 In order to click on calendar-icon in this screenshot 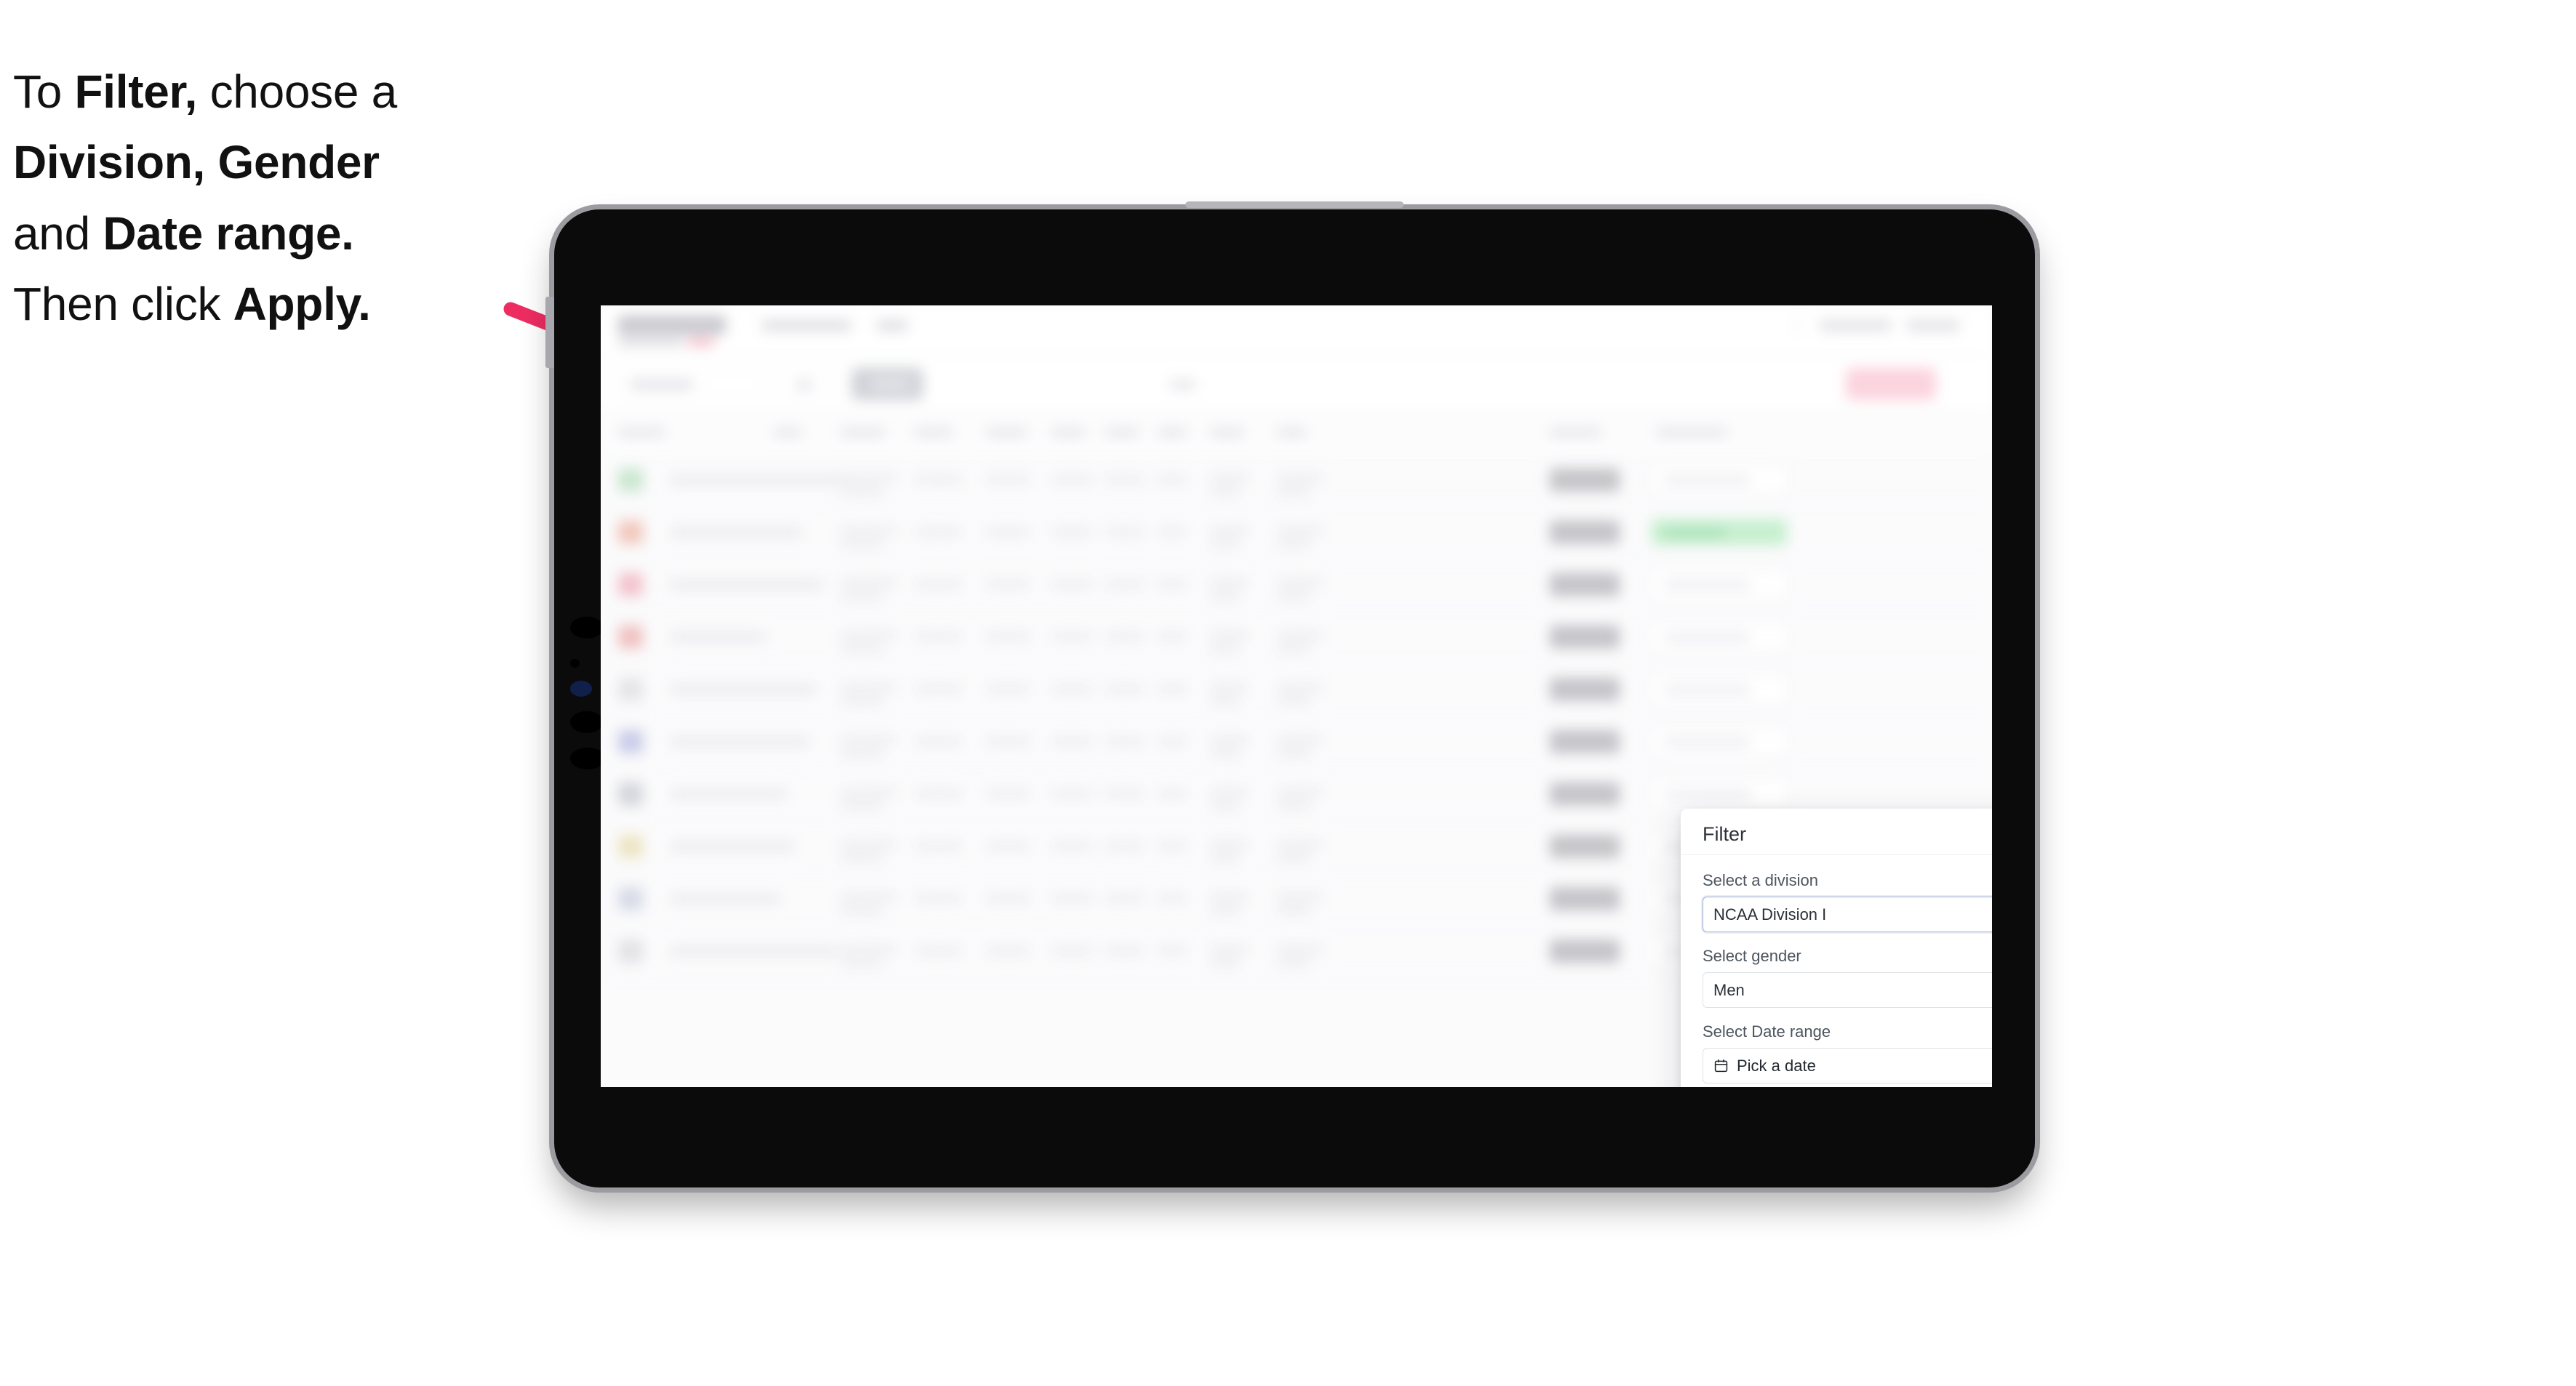, I will do `click(1721, 1066)`.